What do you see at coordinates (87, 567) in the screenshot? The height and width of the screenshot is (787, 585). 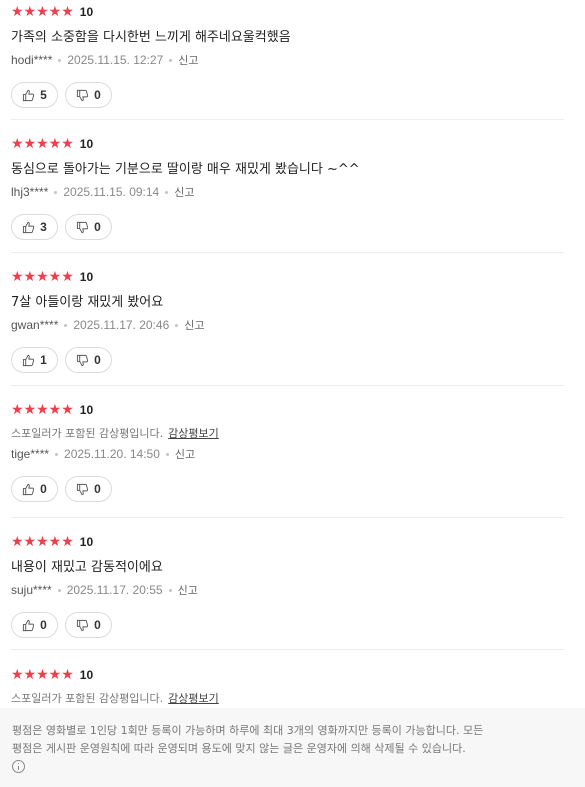 I see `review-content: 내용이 재밌고 감동적이에요` at bounding box center [87, 567].